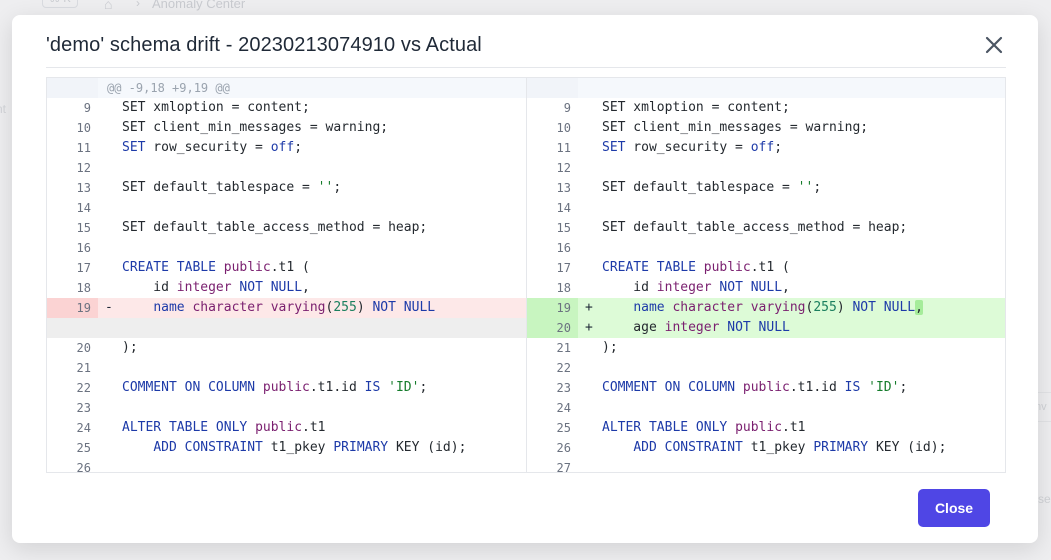  I want to click on diff-line-right: 11 SET row_security = off;, so click(766, 148).